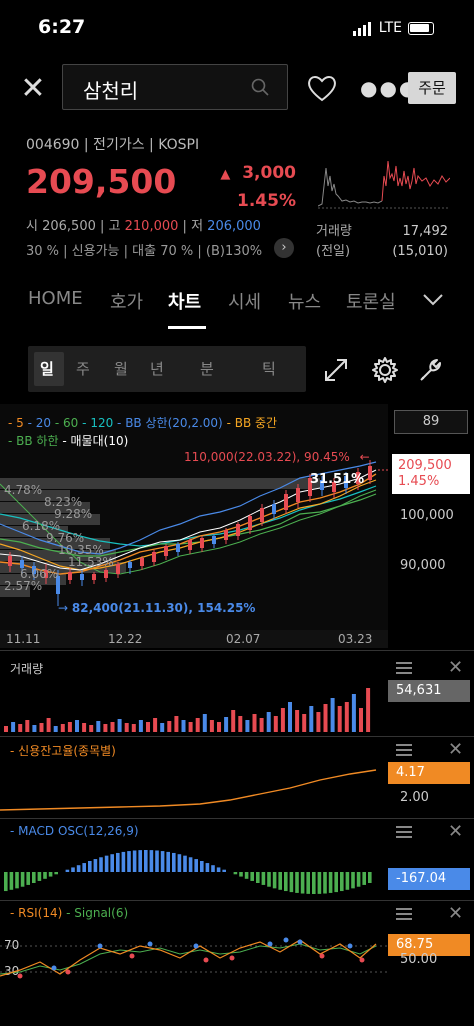 The image size is (474, 1026). What do you see at coordinates (237, 900) in the screenshot?
I see `panel-divider` at bounding box center [237, 900].